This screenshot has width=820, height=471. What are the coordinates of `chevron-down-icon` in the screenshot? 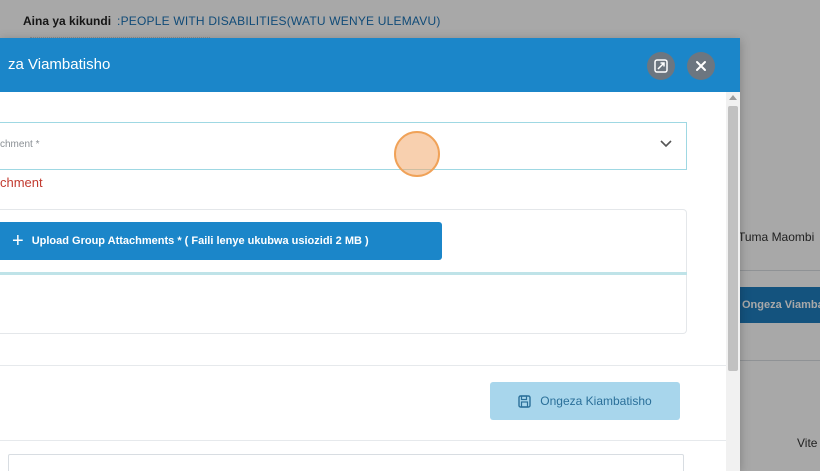 It's located at (666, 144).